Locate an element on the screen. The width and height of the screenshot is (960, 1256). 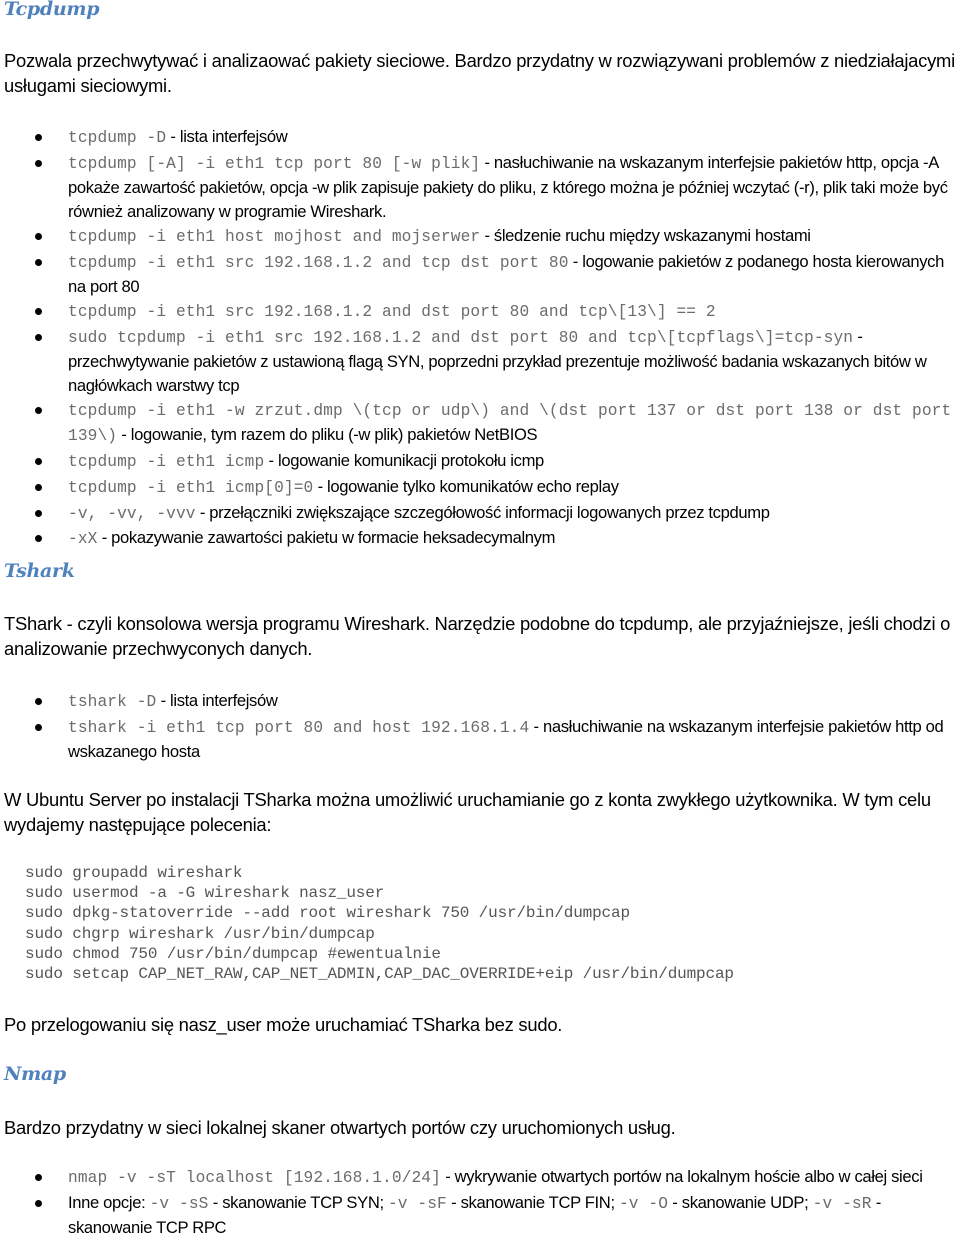
option-code: -v -O is located at coordinates (643, 1203).